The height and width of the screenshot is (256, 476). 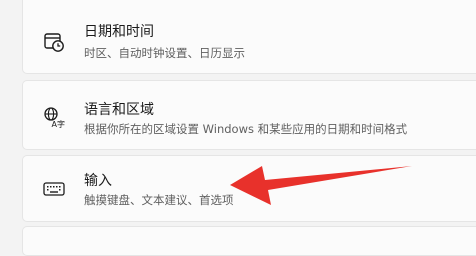 What do you see at coordinates (61, 123) in the screenshot?
I see `svg-text: 字` at bounding box center [61, 123].